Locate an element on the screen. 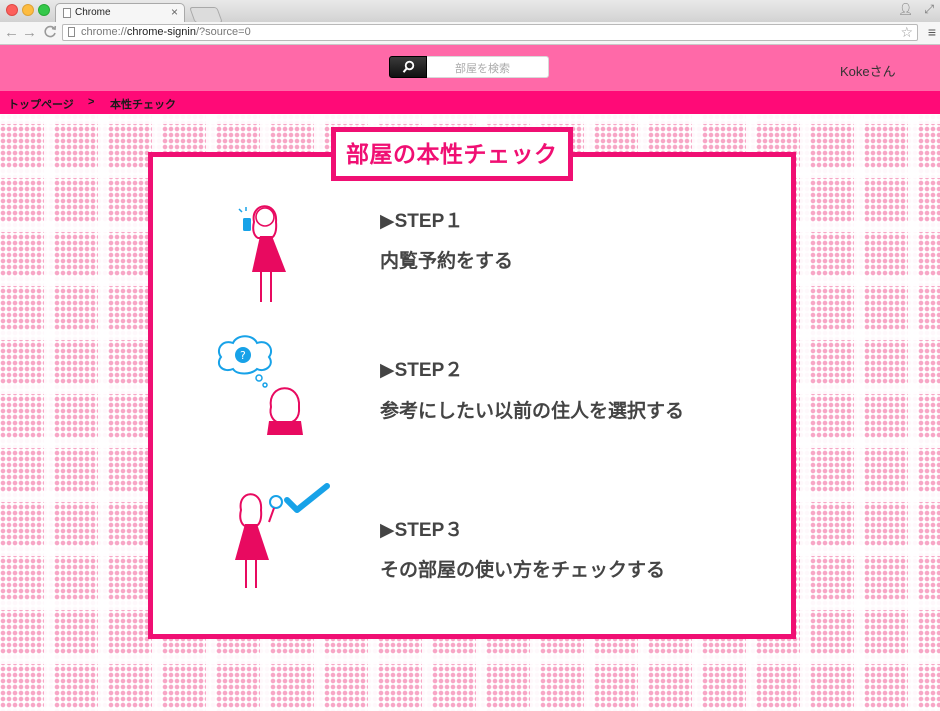  tab-close-icon: × is located at coordinates (174, 12).